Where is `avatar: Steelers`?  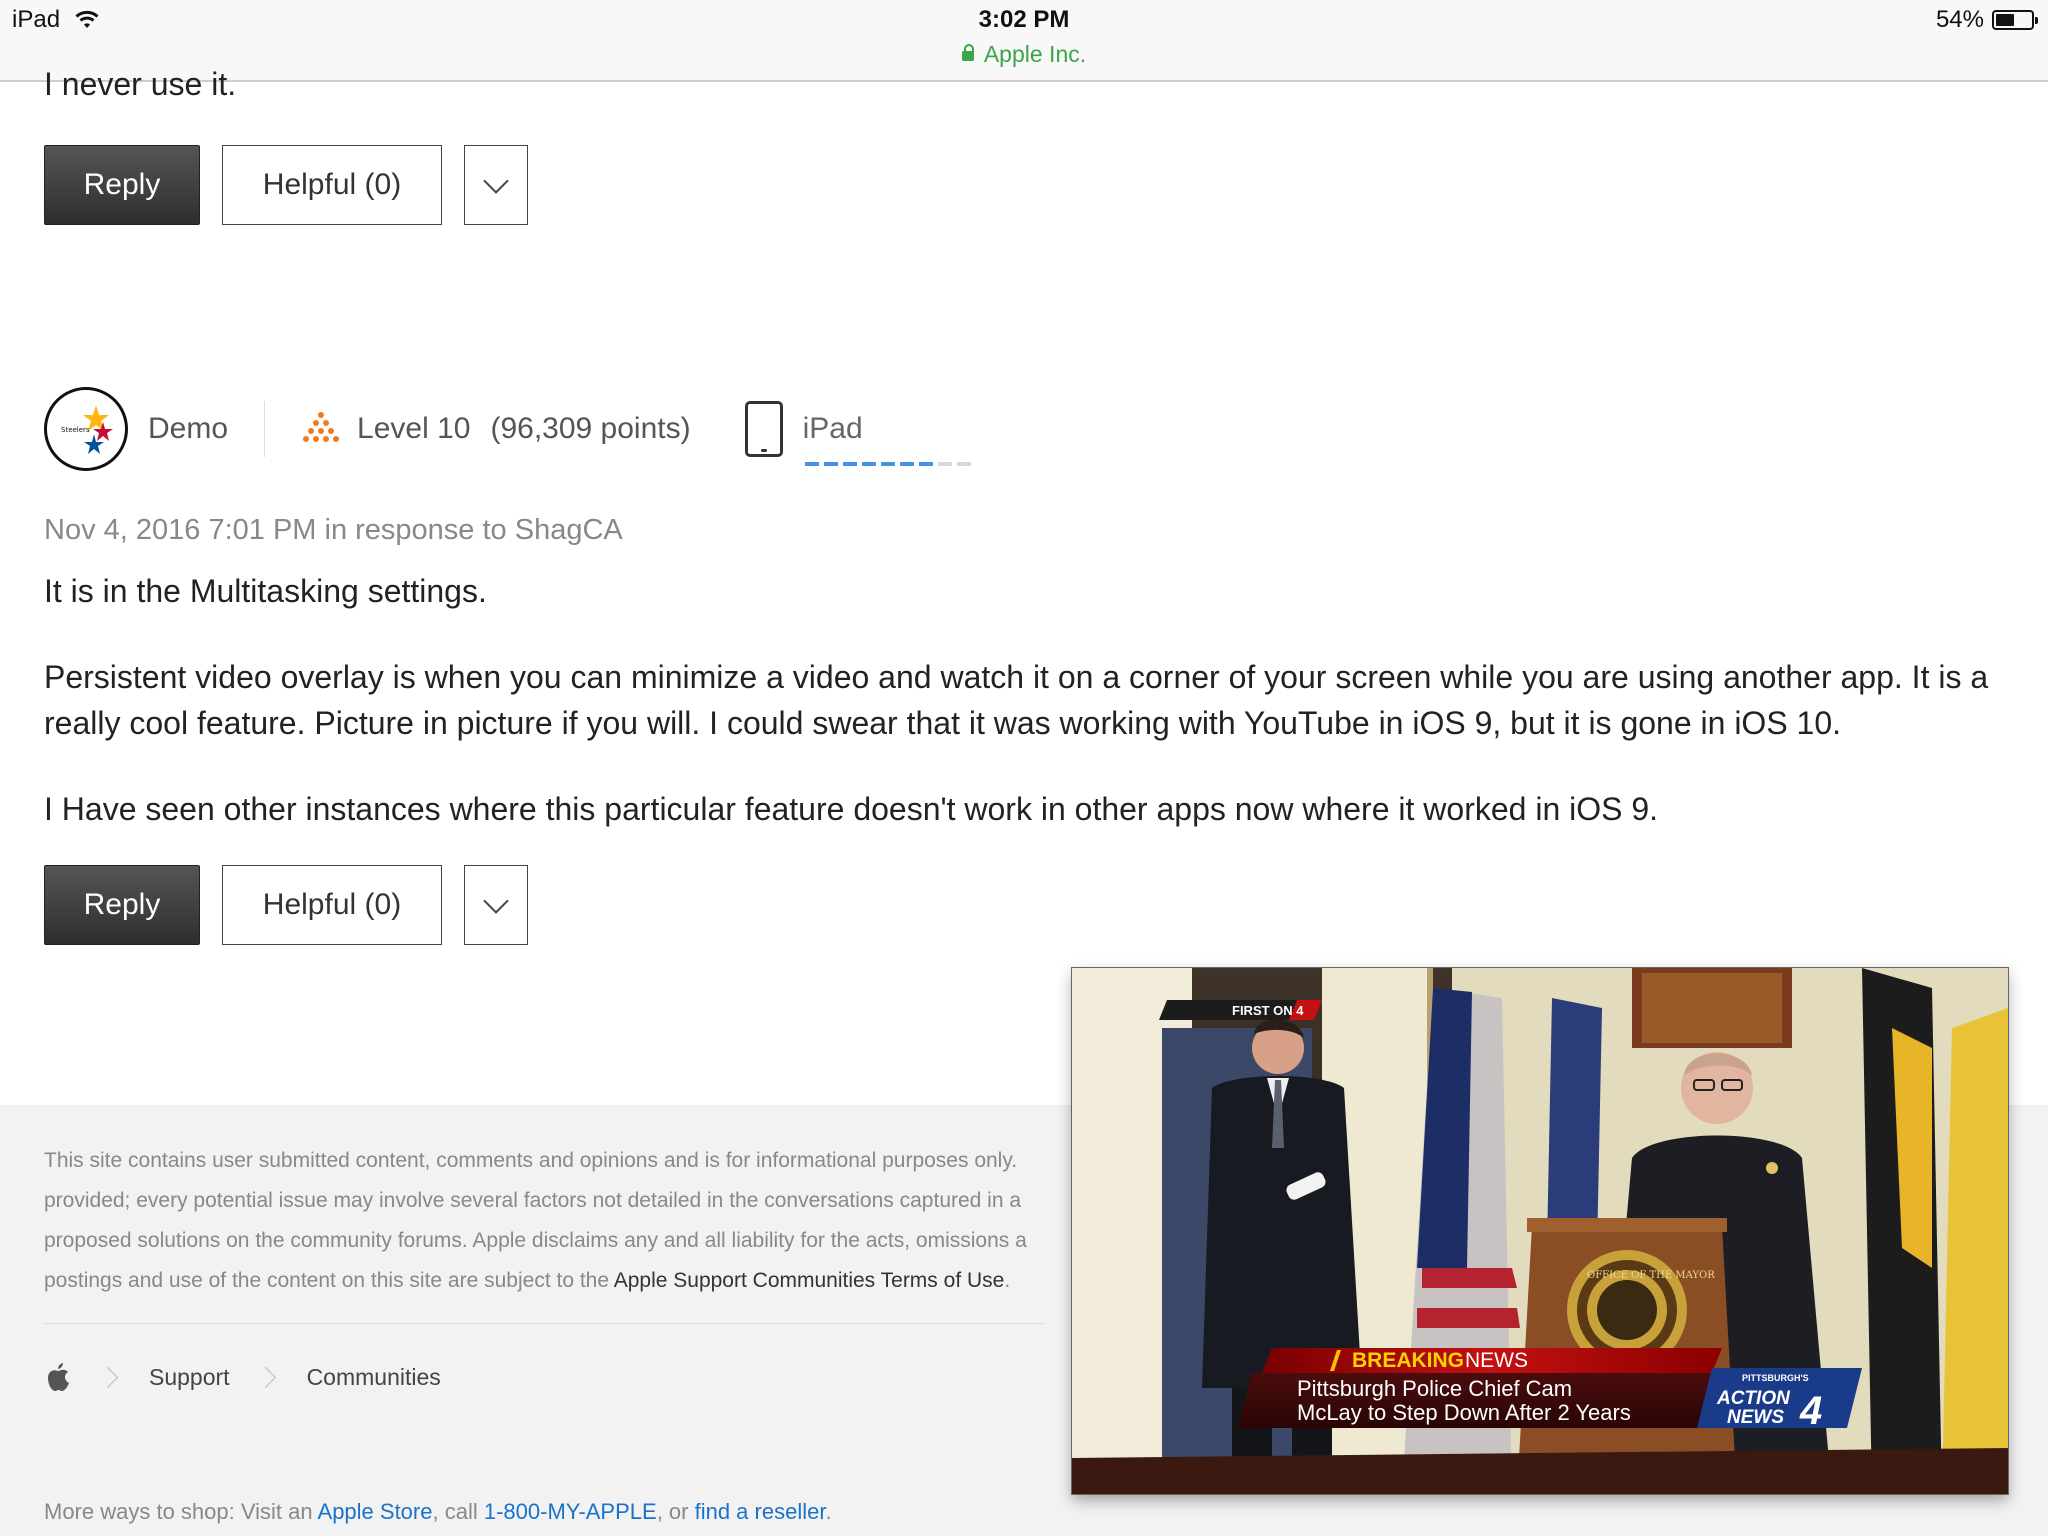
avatar: Steelers is located at coordinates (86, 429).